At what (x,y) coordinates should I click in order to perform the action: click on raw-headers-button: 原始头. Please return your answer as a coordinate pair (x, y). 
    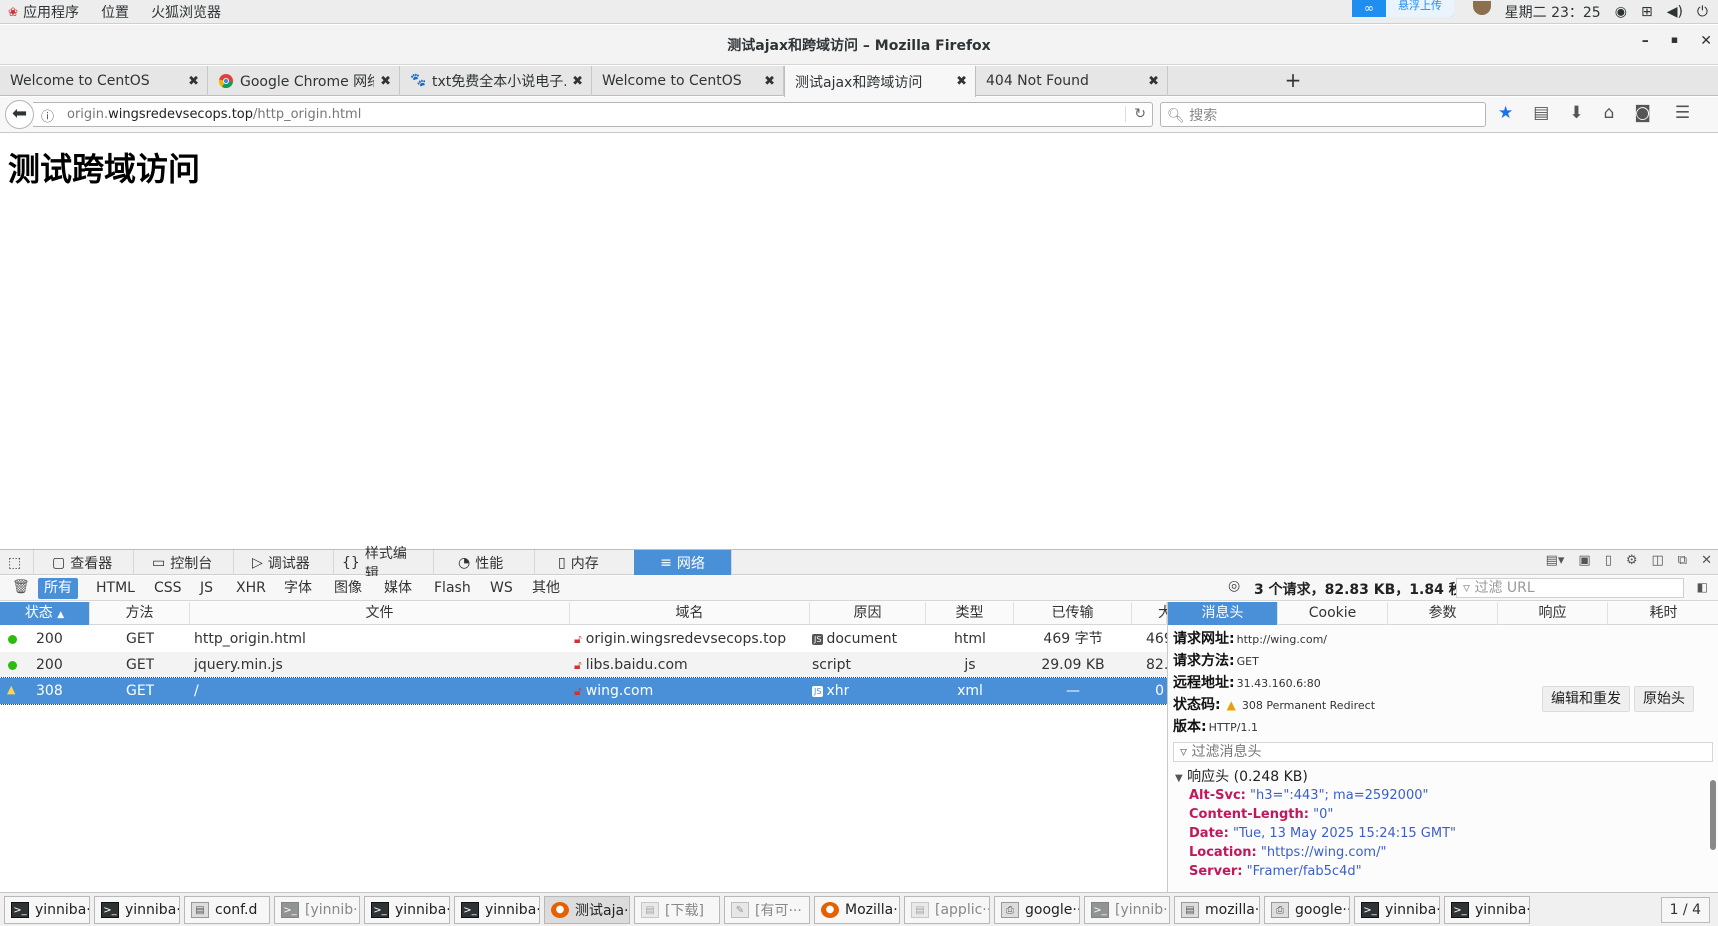
    Looking at the image, I should click on (1664, 699).